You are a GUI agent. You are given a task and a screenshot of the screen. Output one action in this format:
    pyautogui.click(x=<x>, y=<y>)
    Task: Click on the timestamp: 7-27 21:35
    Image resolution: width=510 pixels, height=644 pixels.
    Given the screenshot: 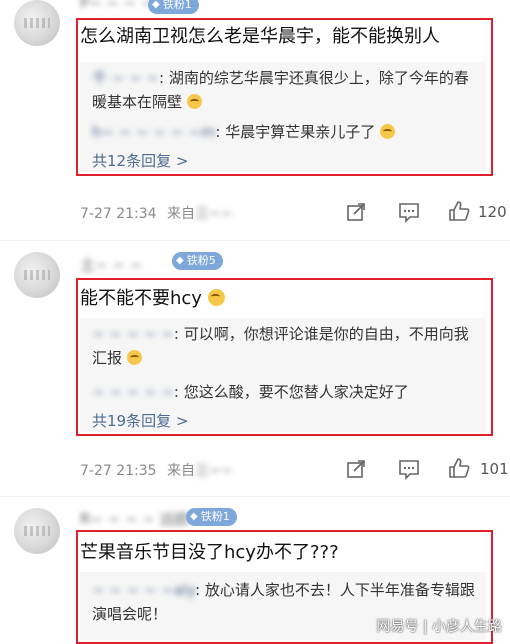 What is the action you would take?
    pyautogui.click(x=118, y=471)
    